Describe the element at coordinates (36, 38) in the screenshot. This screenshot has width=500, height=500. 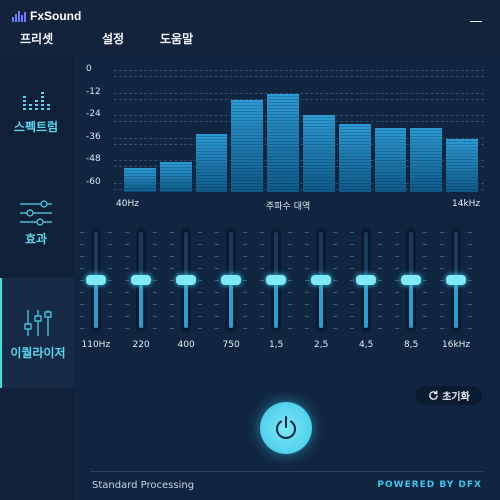
I see `menu-presets: 프리셋` at that location.